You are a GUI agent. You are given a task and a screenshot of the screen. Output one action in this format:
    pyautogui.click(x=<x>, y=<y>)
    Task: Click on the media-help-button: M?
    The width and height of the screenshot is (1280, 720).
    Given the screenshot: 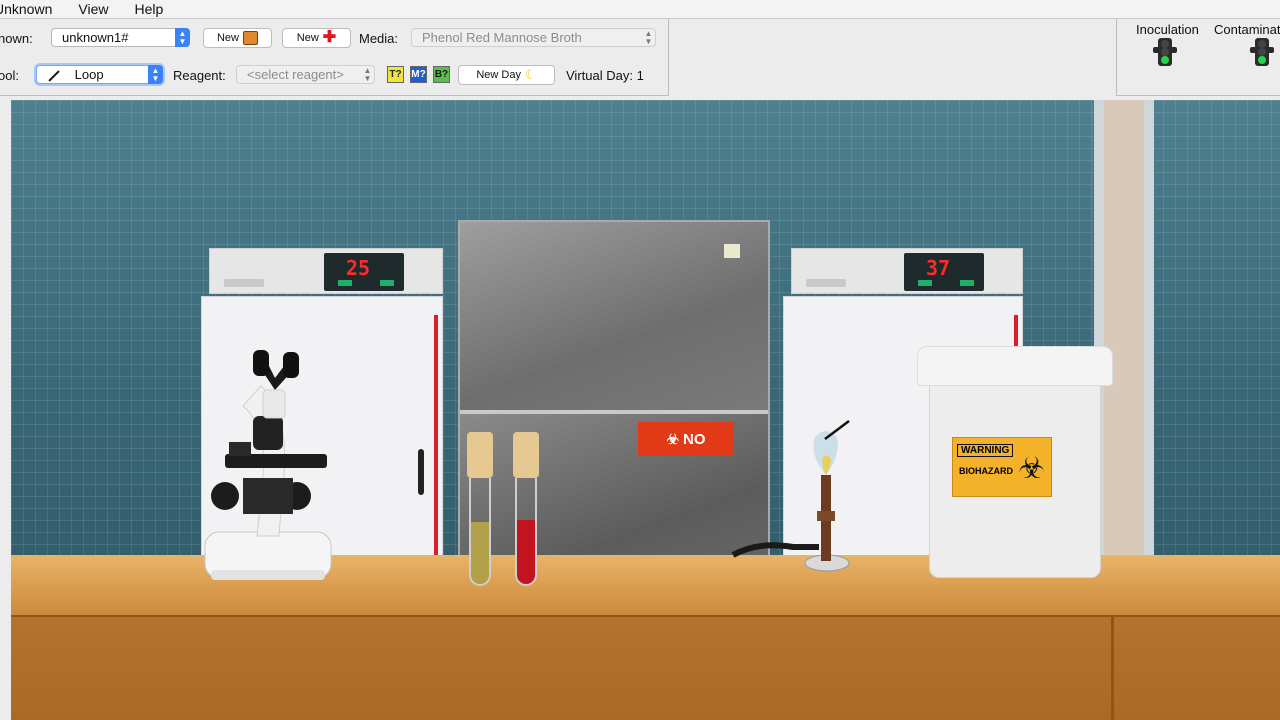 What is the action you would take?
    pyautogui.click(x=418, y=74)
    